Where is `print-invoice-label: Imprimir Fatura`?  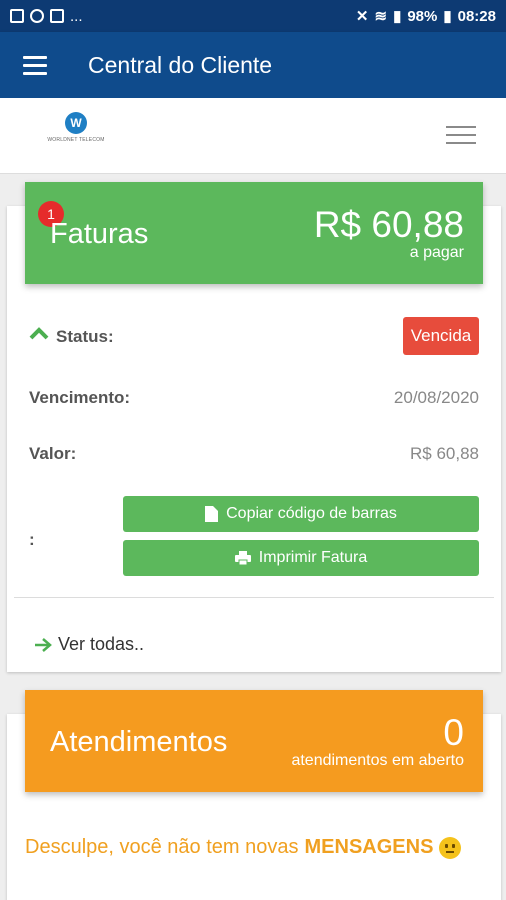 print-invoice-label: Imprimir Fatura is located at coordinates (313, 557).